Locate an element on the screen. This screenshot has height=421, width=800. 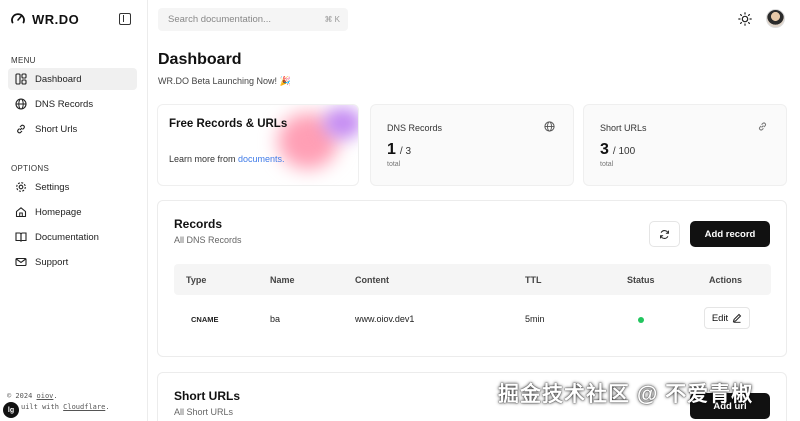
sidebar-item-label: Support is located at coordinates (52, 262).